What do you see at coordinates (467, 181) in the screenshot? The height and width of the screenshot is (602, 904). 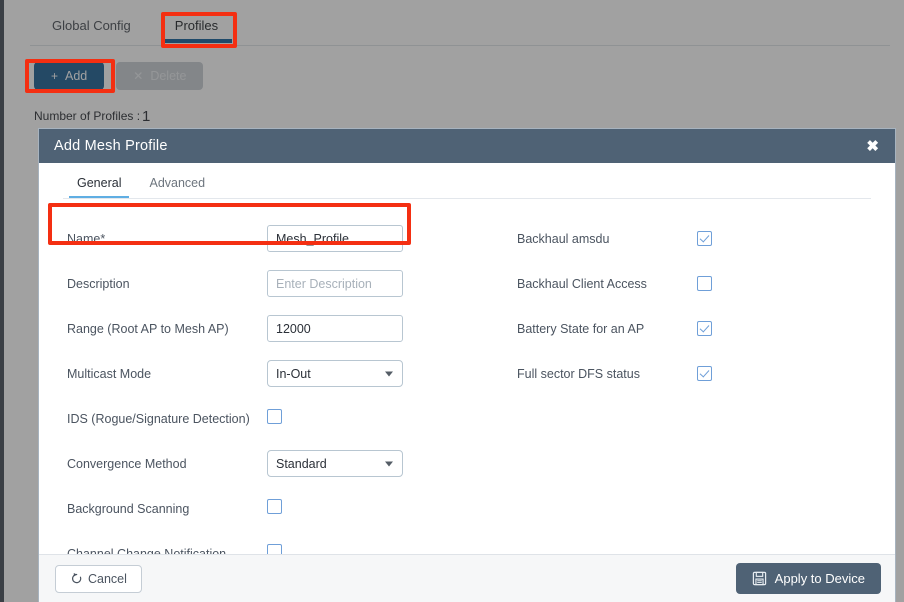 I see `dialog-tabbar: General Advanced` at bounding box center [467, 181].